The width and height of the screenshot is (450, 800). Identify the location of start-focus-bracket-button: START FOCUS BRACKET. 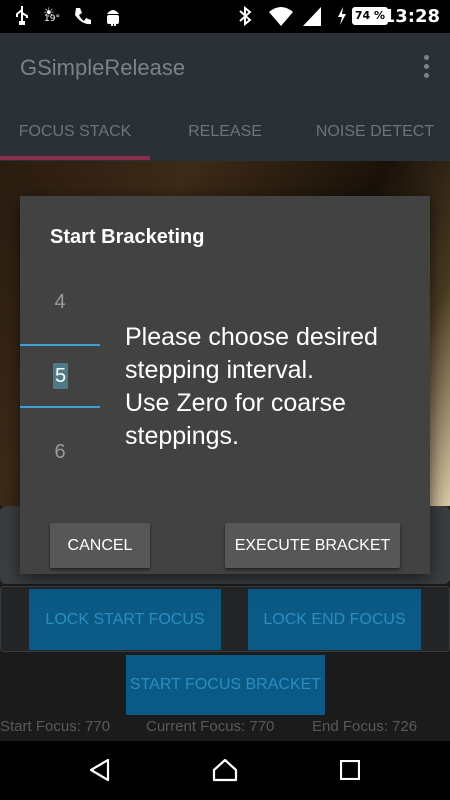
(225, 685).